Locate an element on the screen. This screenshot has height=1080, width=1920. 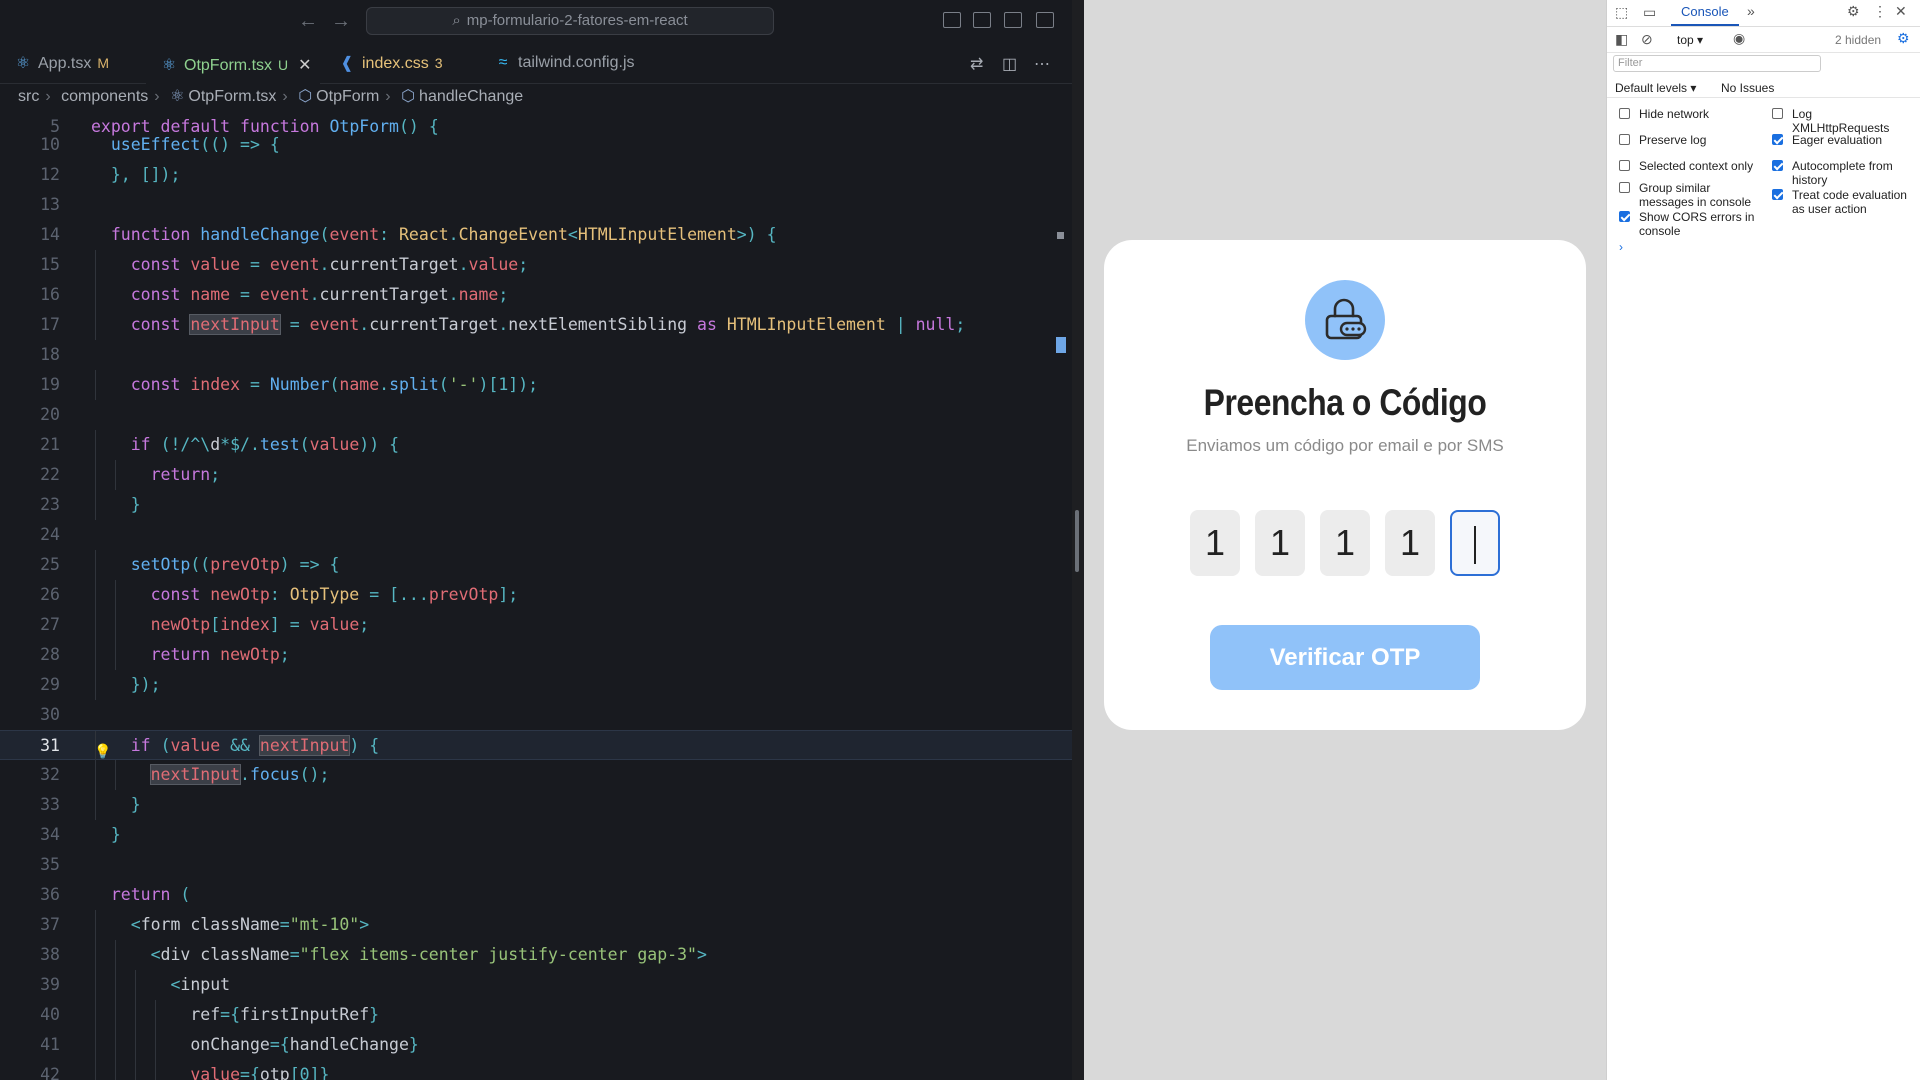
breadcrumb-item: handleChange is located at coordinates (471, 96).